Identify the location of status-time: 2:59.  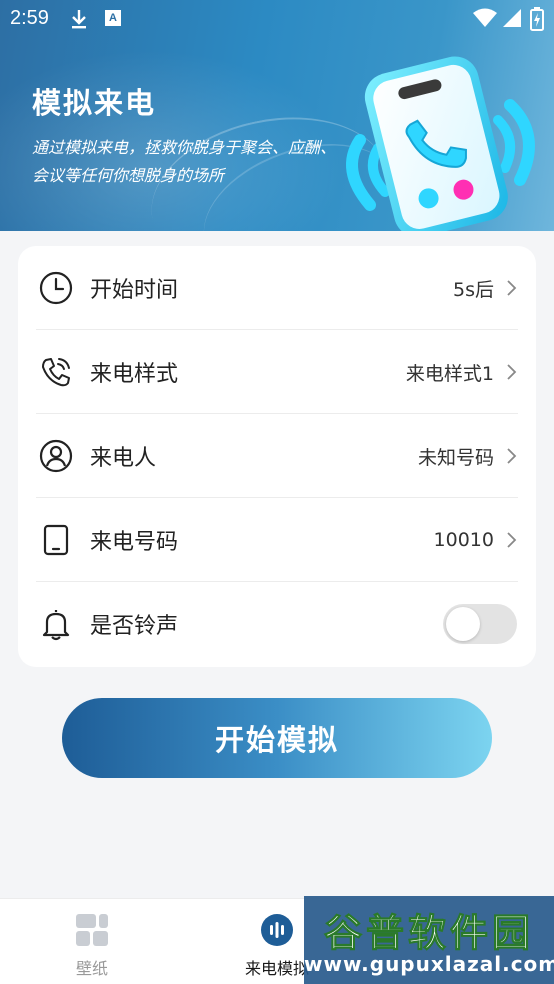
(29, 18).